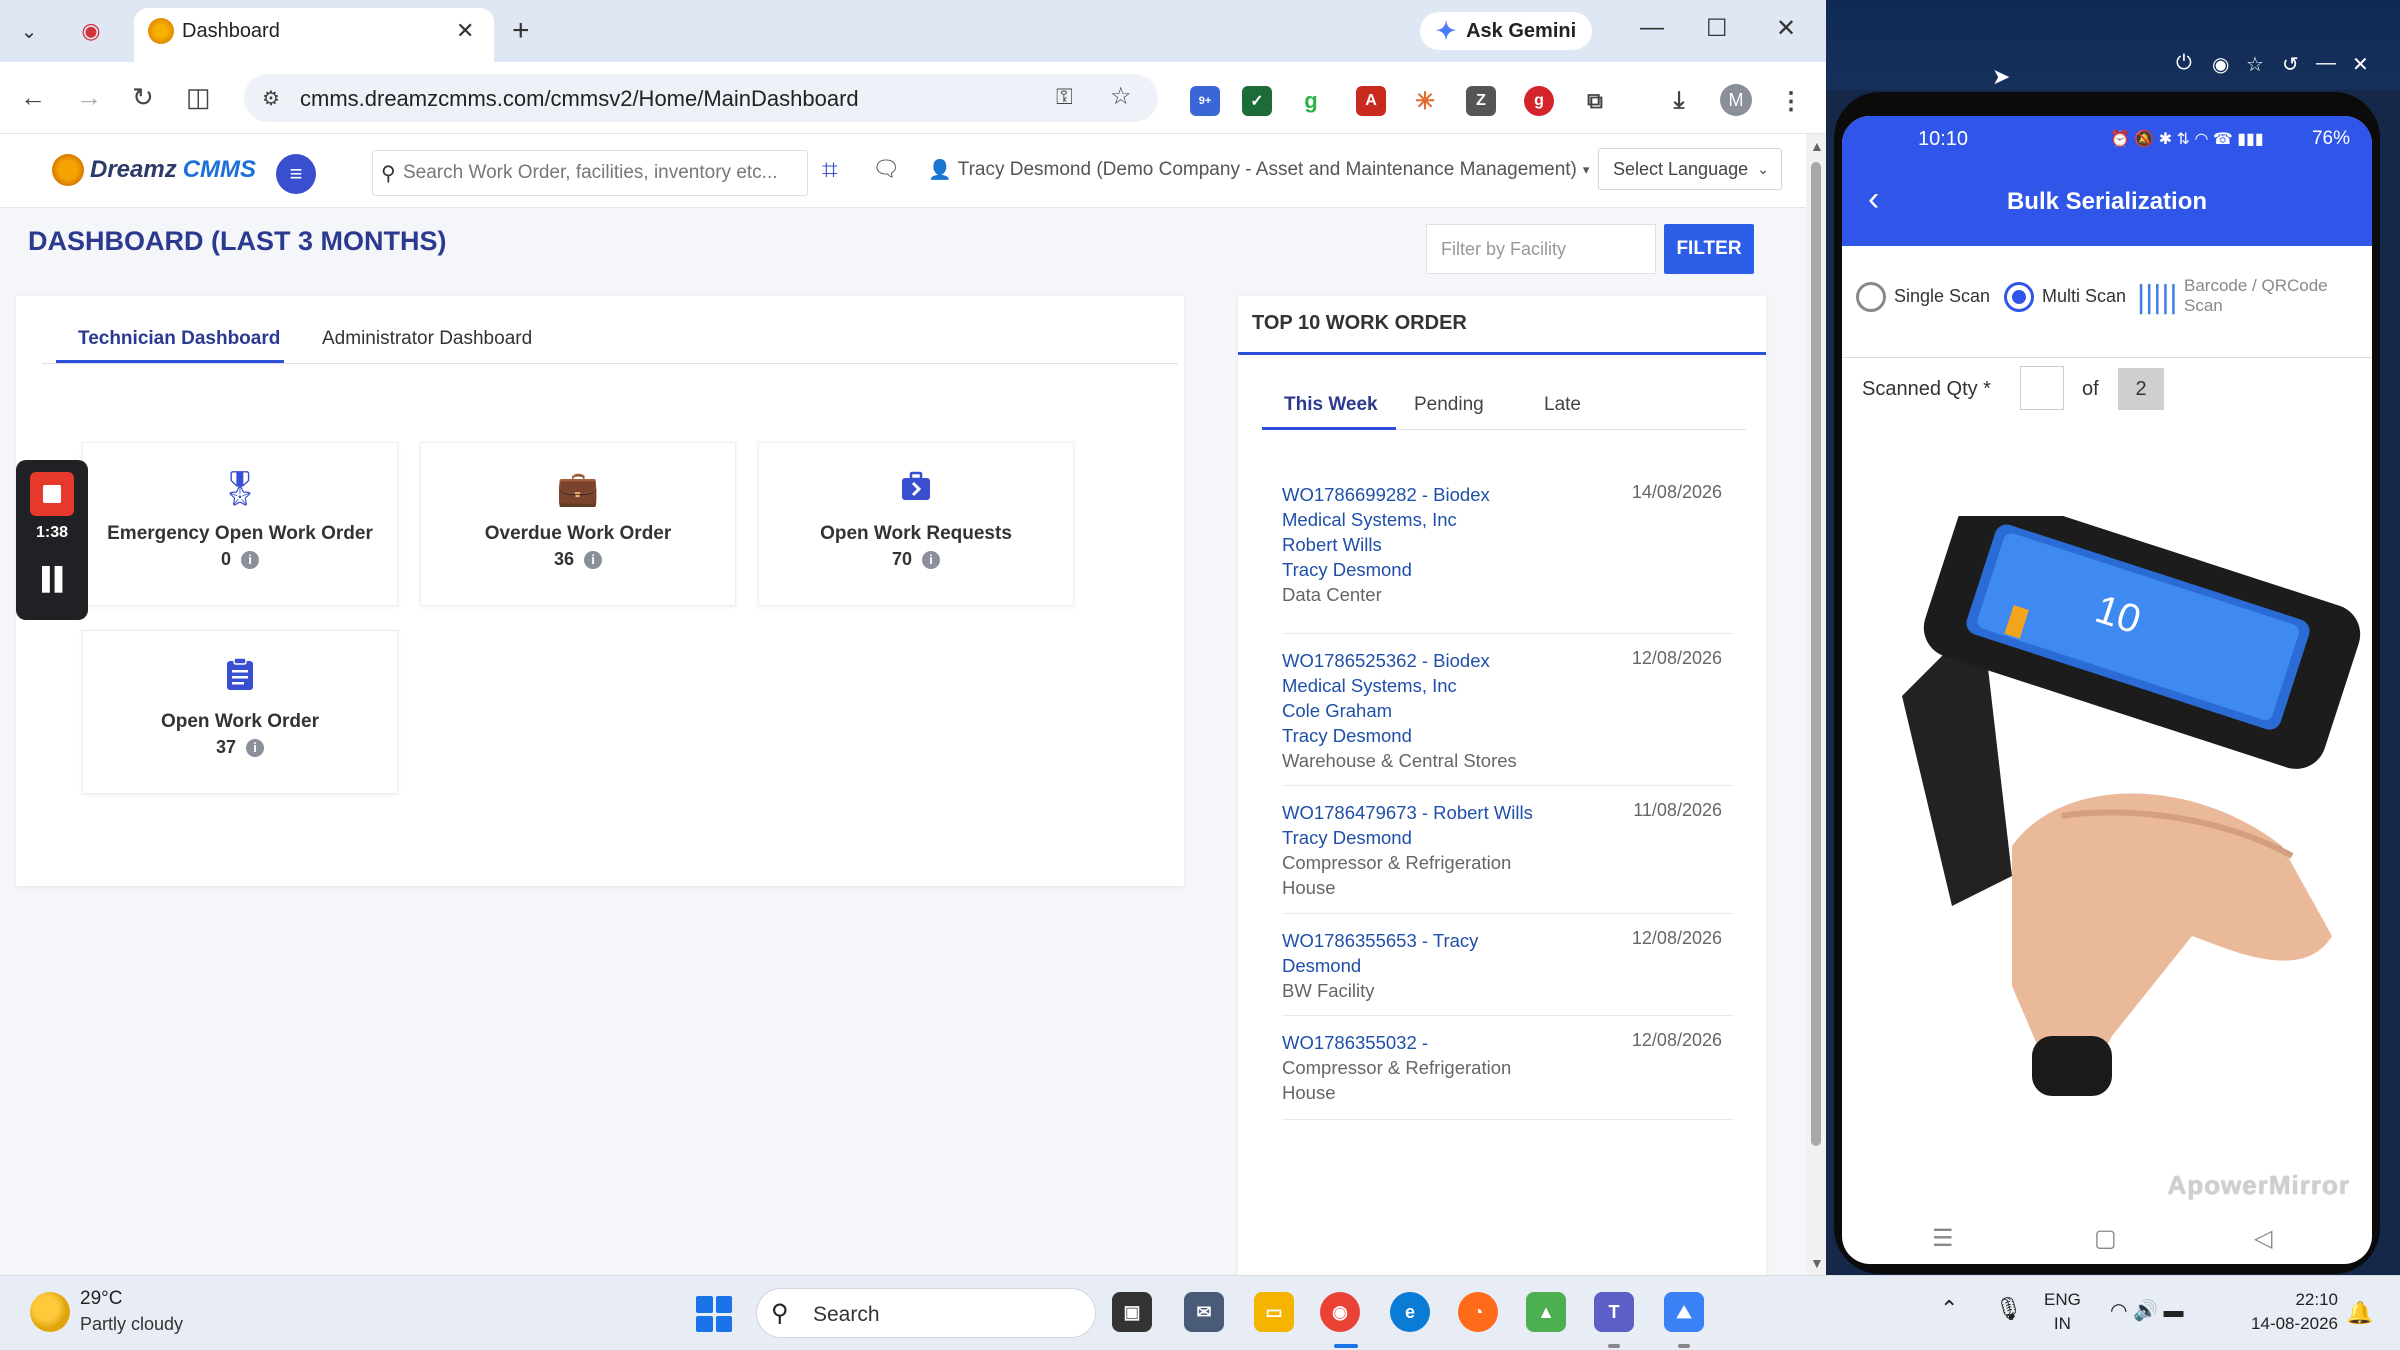 The height and width of the screenshot is (1350, 2400). I want to click on pause-recording-button: ▌▌, so click(56, 579).